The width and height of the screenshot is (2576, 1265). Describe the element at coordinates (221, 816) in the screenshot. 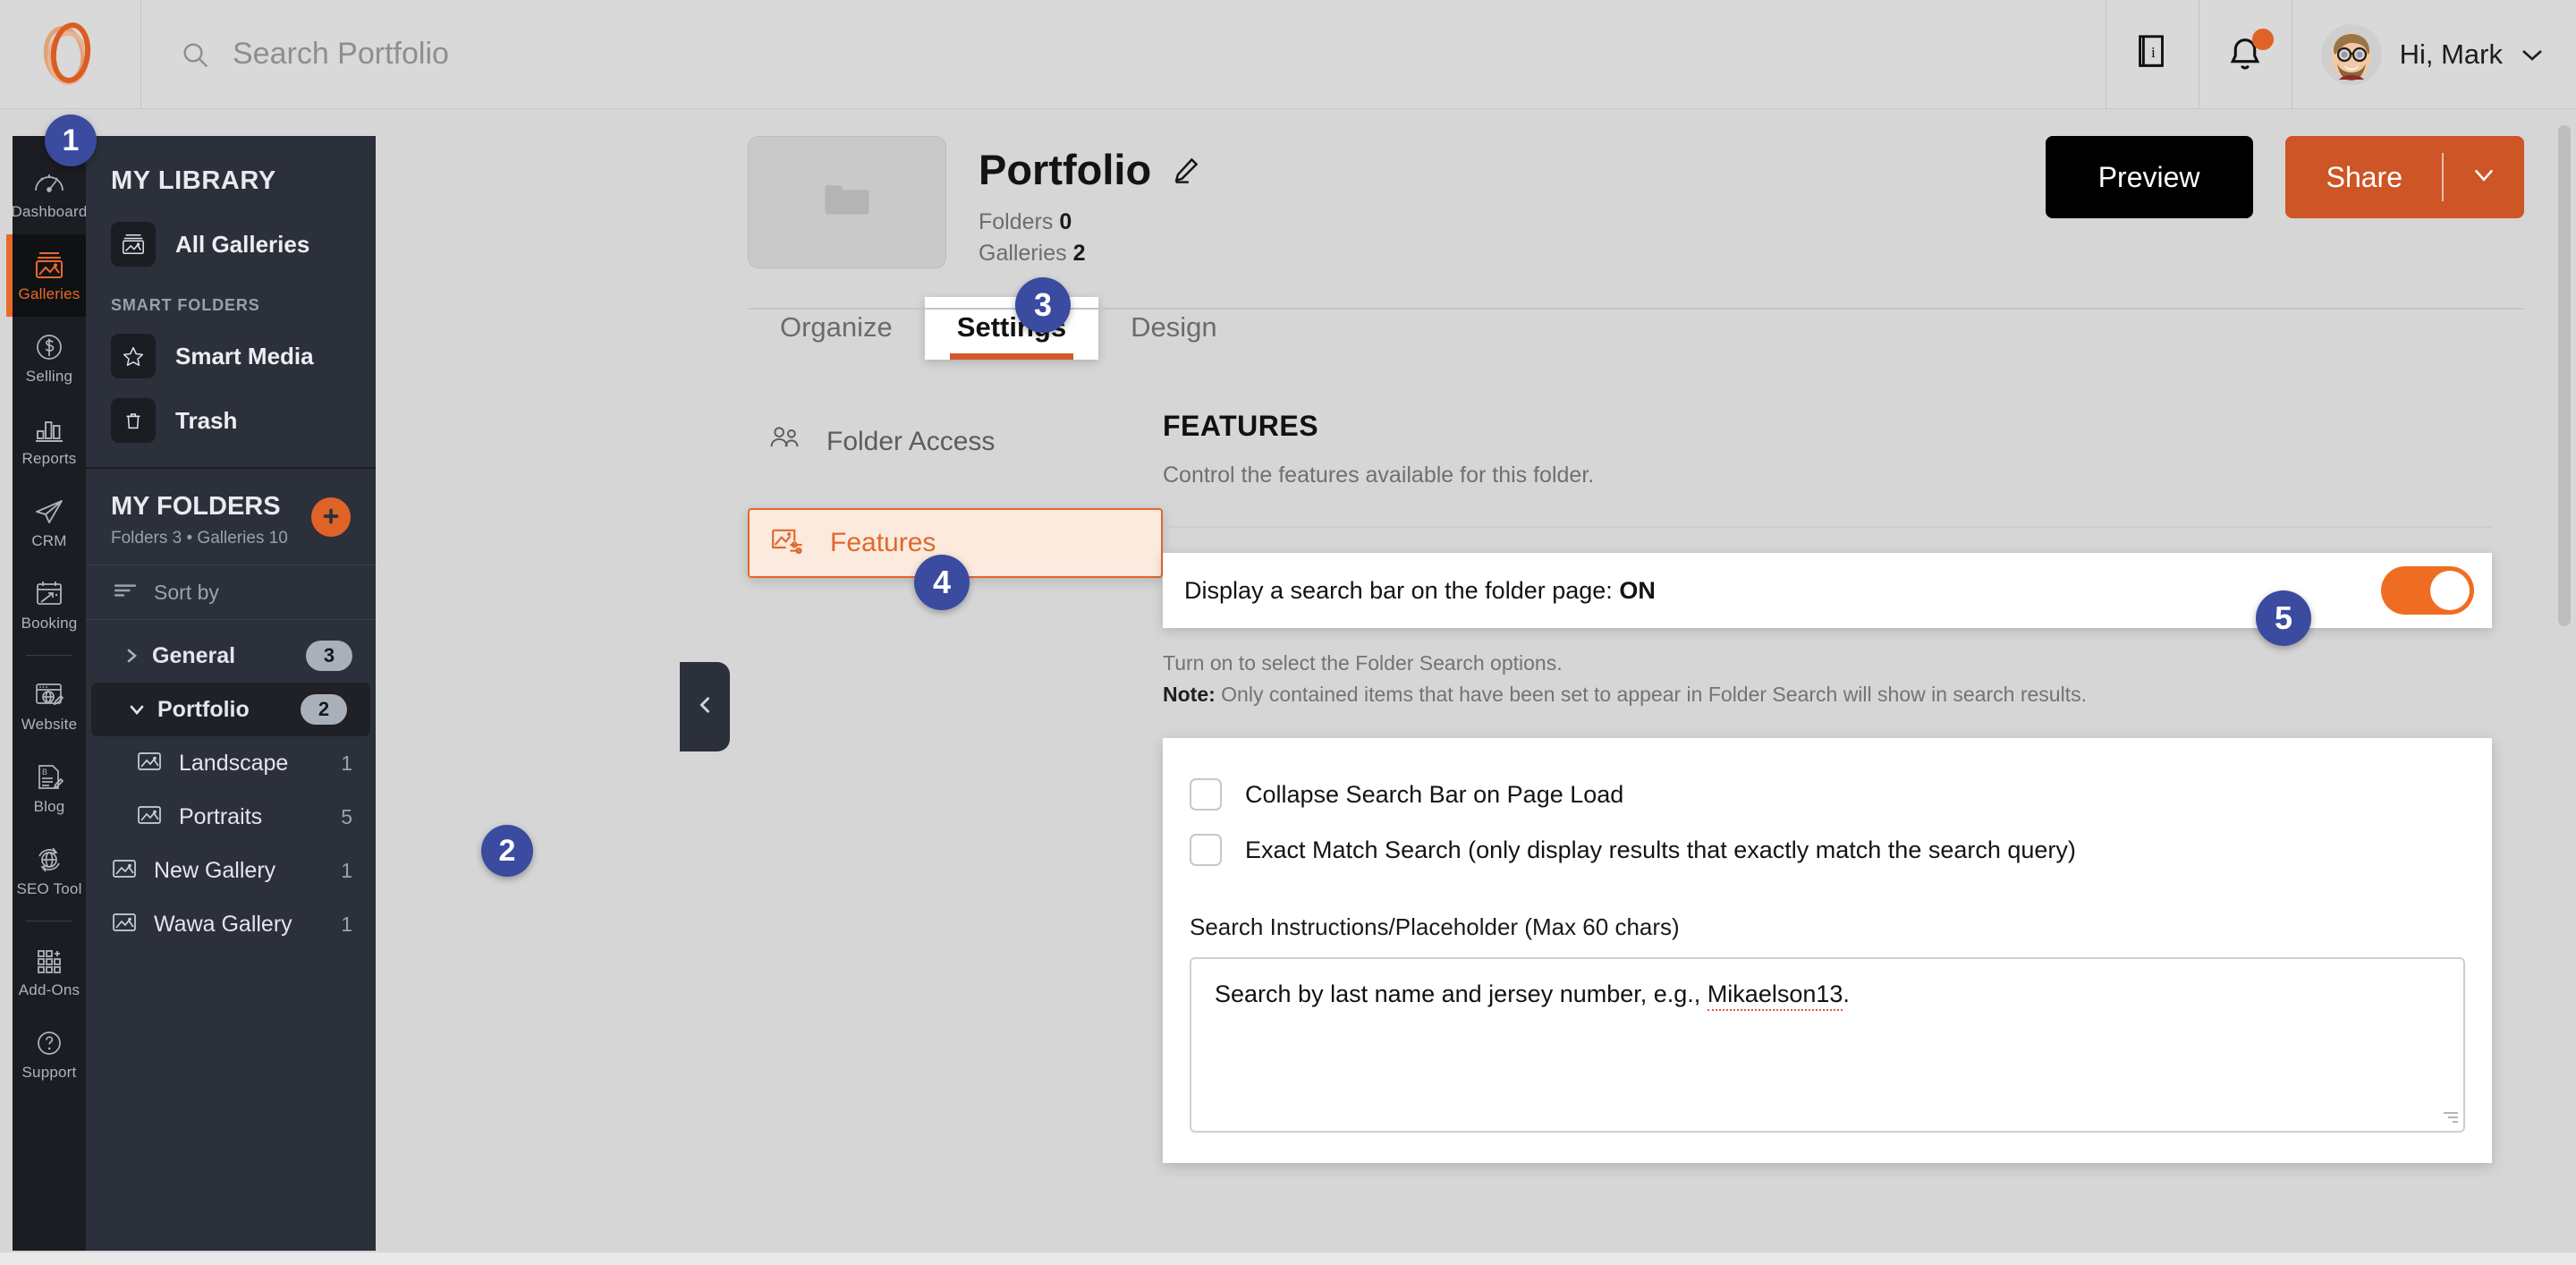

I see `tree-item-label: Portraits` at that location.